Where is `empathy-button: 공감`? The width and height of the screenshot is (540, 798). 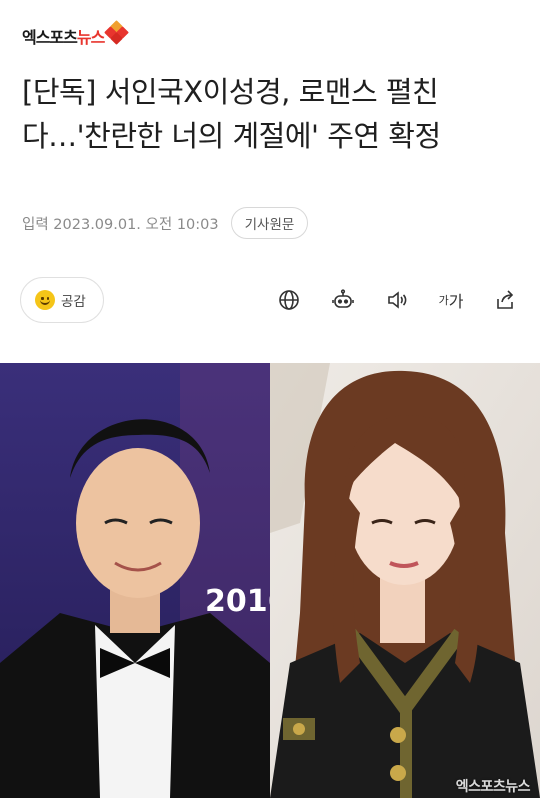 empathy-button: 공감 is located at coordinates (62, 300).